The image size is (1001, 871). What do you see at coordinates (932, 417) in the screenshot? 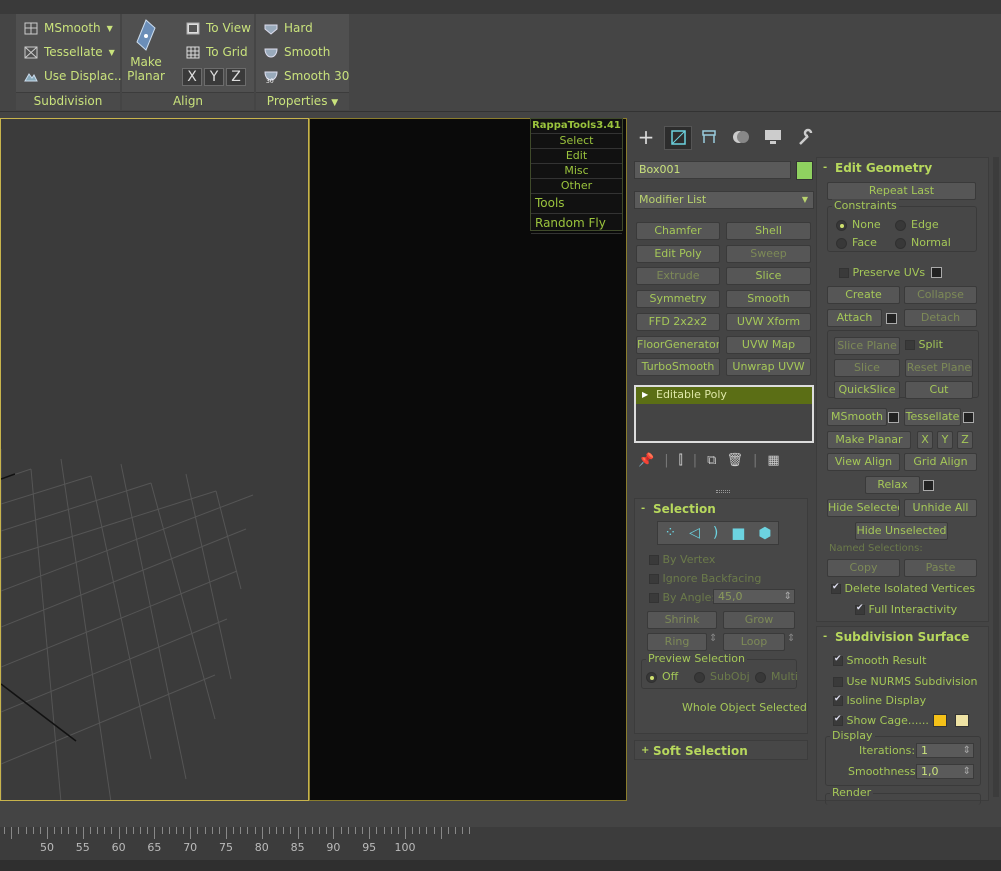
I see `tessellate-button: Tessellate` at bounding box center [932, 417].